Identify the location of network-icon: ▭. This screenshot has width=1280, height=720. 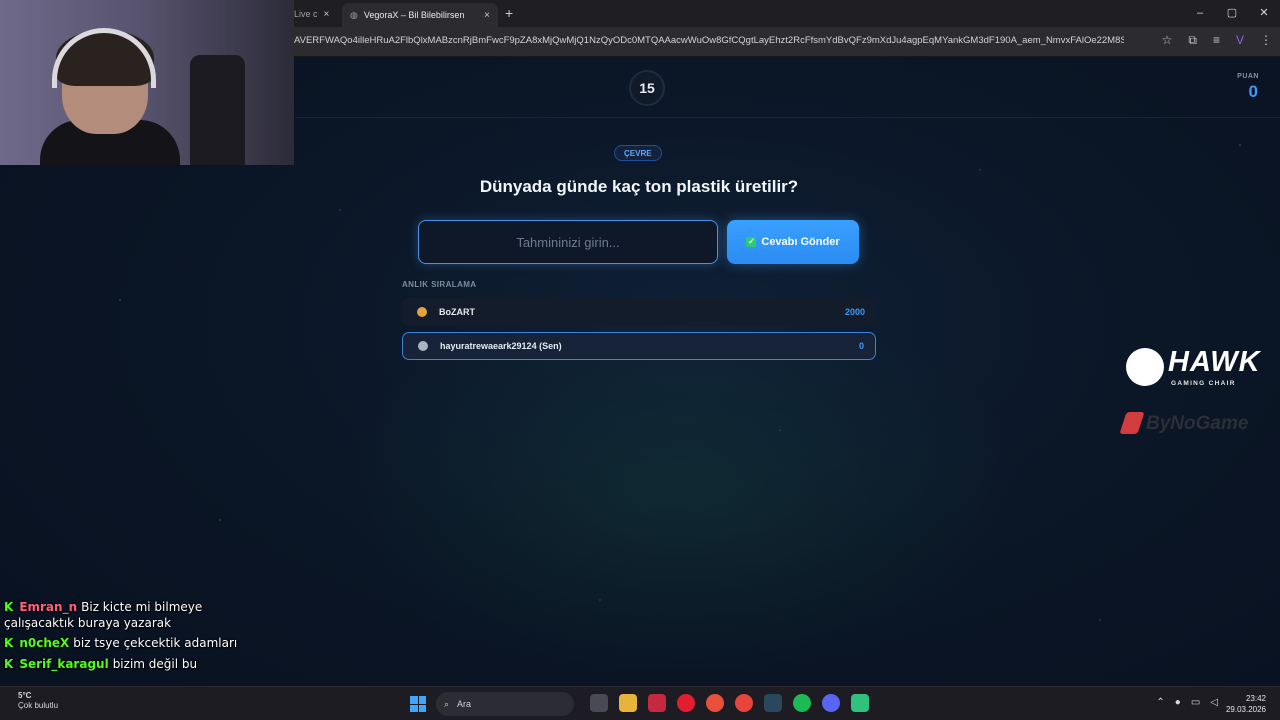
(1195, 702).